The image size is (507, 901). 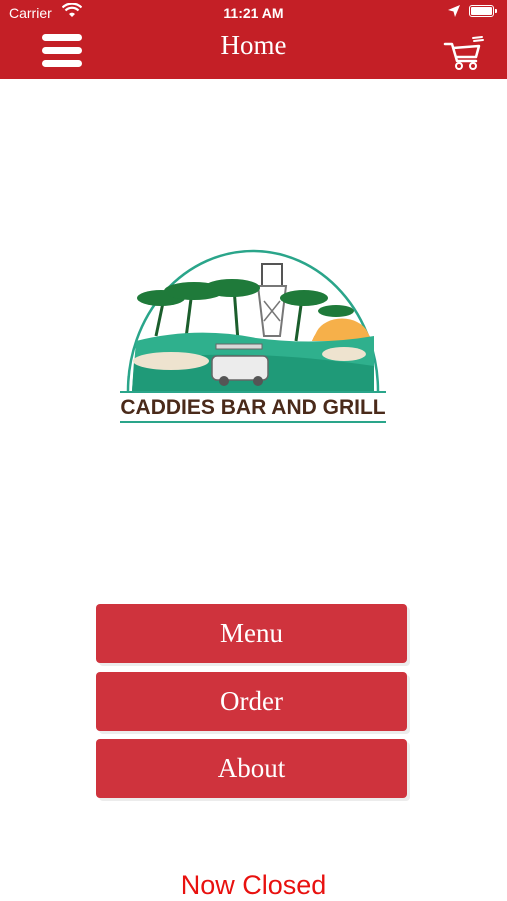 I want to click on page-title: Home, so click(x=253, y=45).